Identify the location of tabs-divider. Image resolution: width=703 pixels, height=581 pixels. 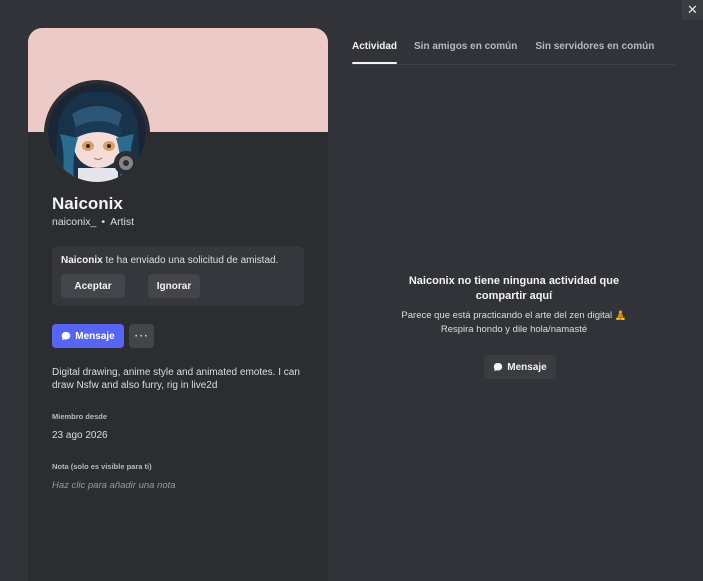
(513, 64).